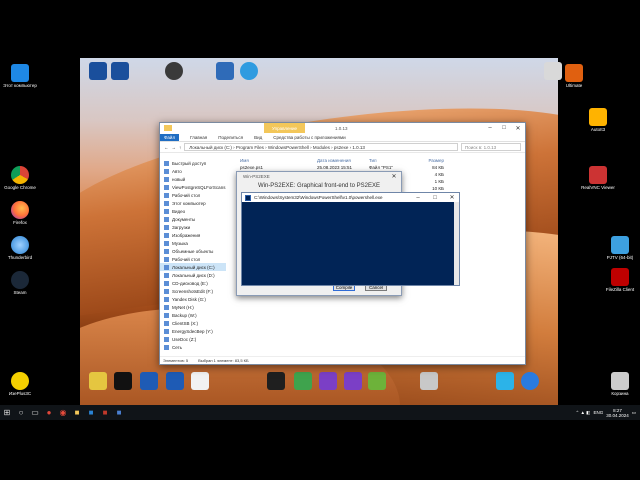  I want to click on nav-item: Сеть, so click(193, 347).